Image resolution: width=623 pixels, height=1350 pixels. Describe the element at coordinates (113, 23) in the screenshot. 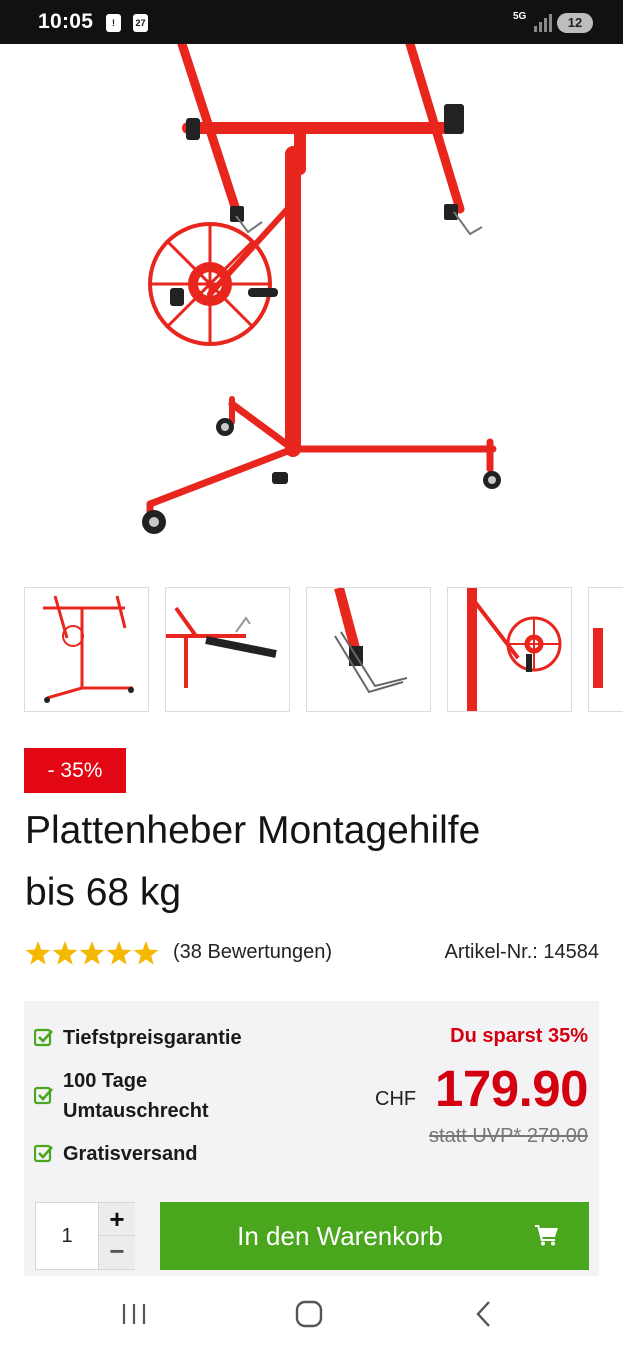

I see `alert-notification-icon: !` at that location.